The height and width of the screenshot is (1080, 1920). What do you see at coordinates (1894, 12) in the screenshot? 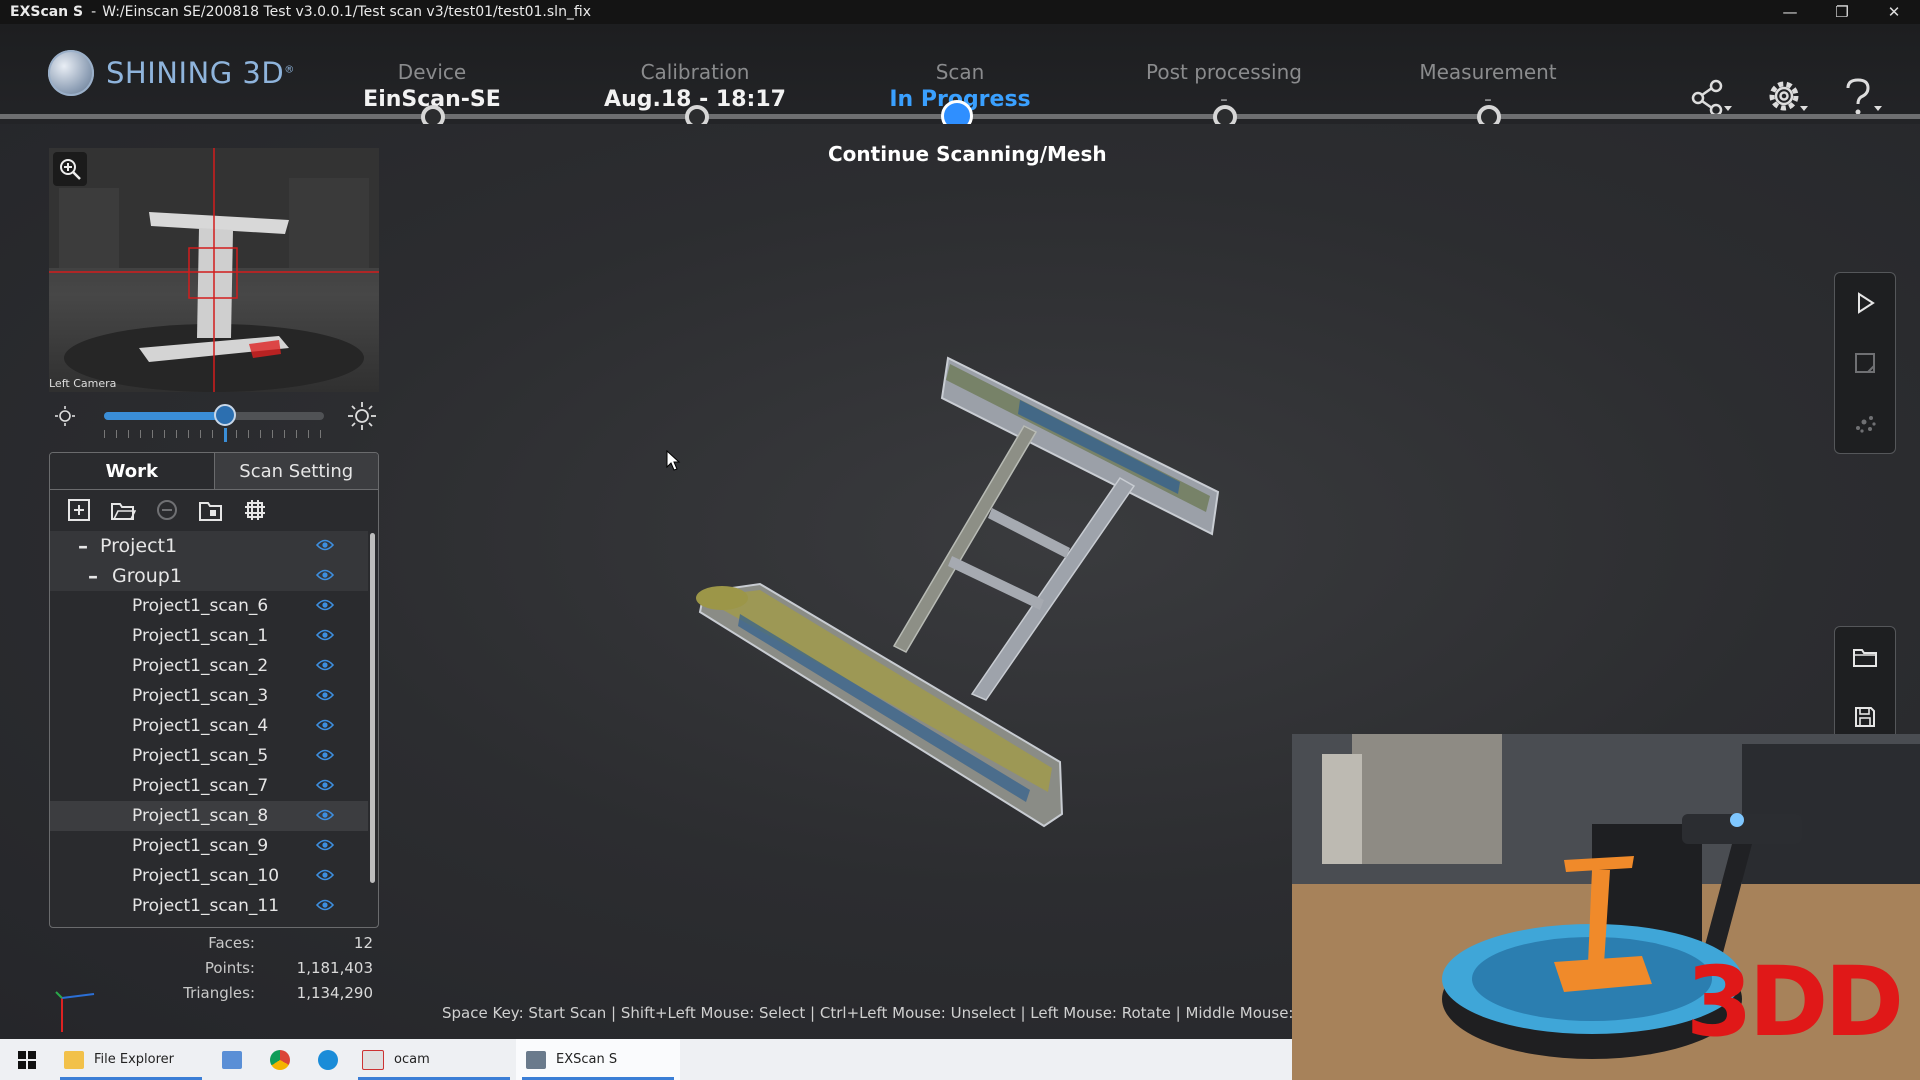
I see `close-icon: ✕` at bounding box center [1894, 12].